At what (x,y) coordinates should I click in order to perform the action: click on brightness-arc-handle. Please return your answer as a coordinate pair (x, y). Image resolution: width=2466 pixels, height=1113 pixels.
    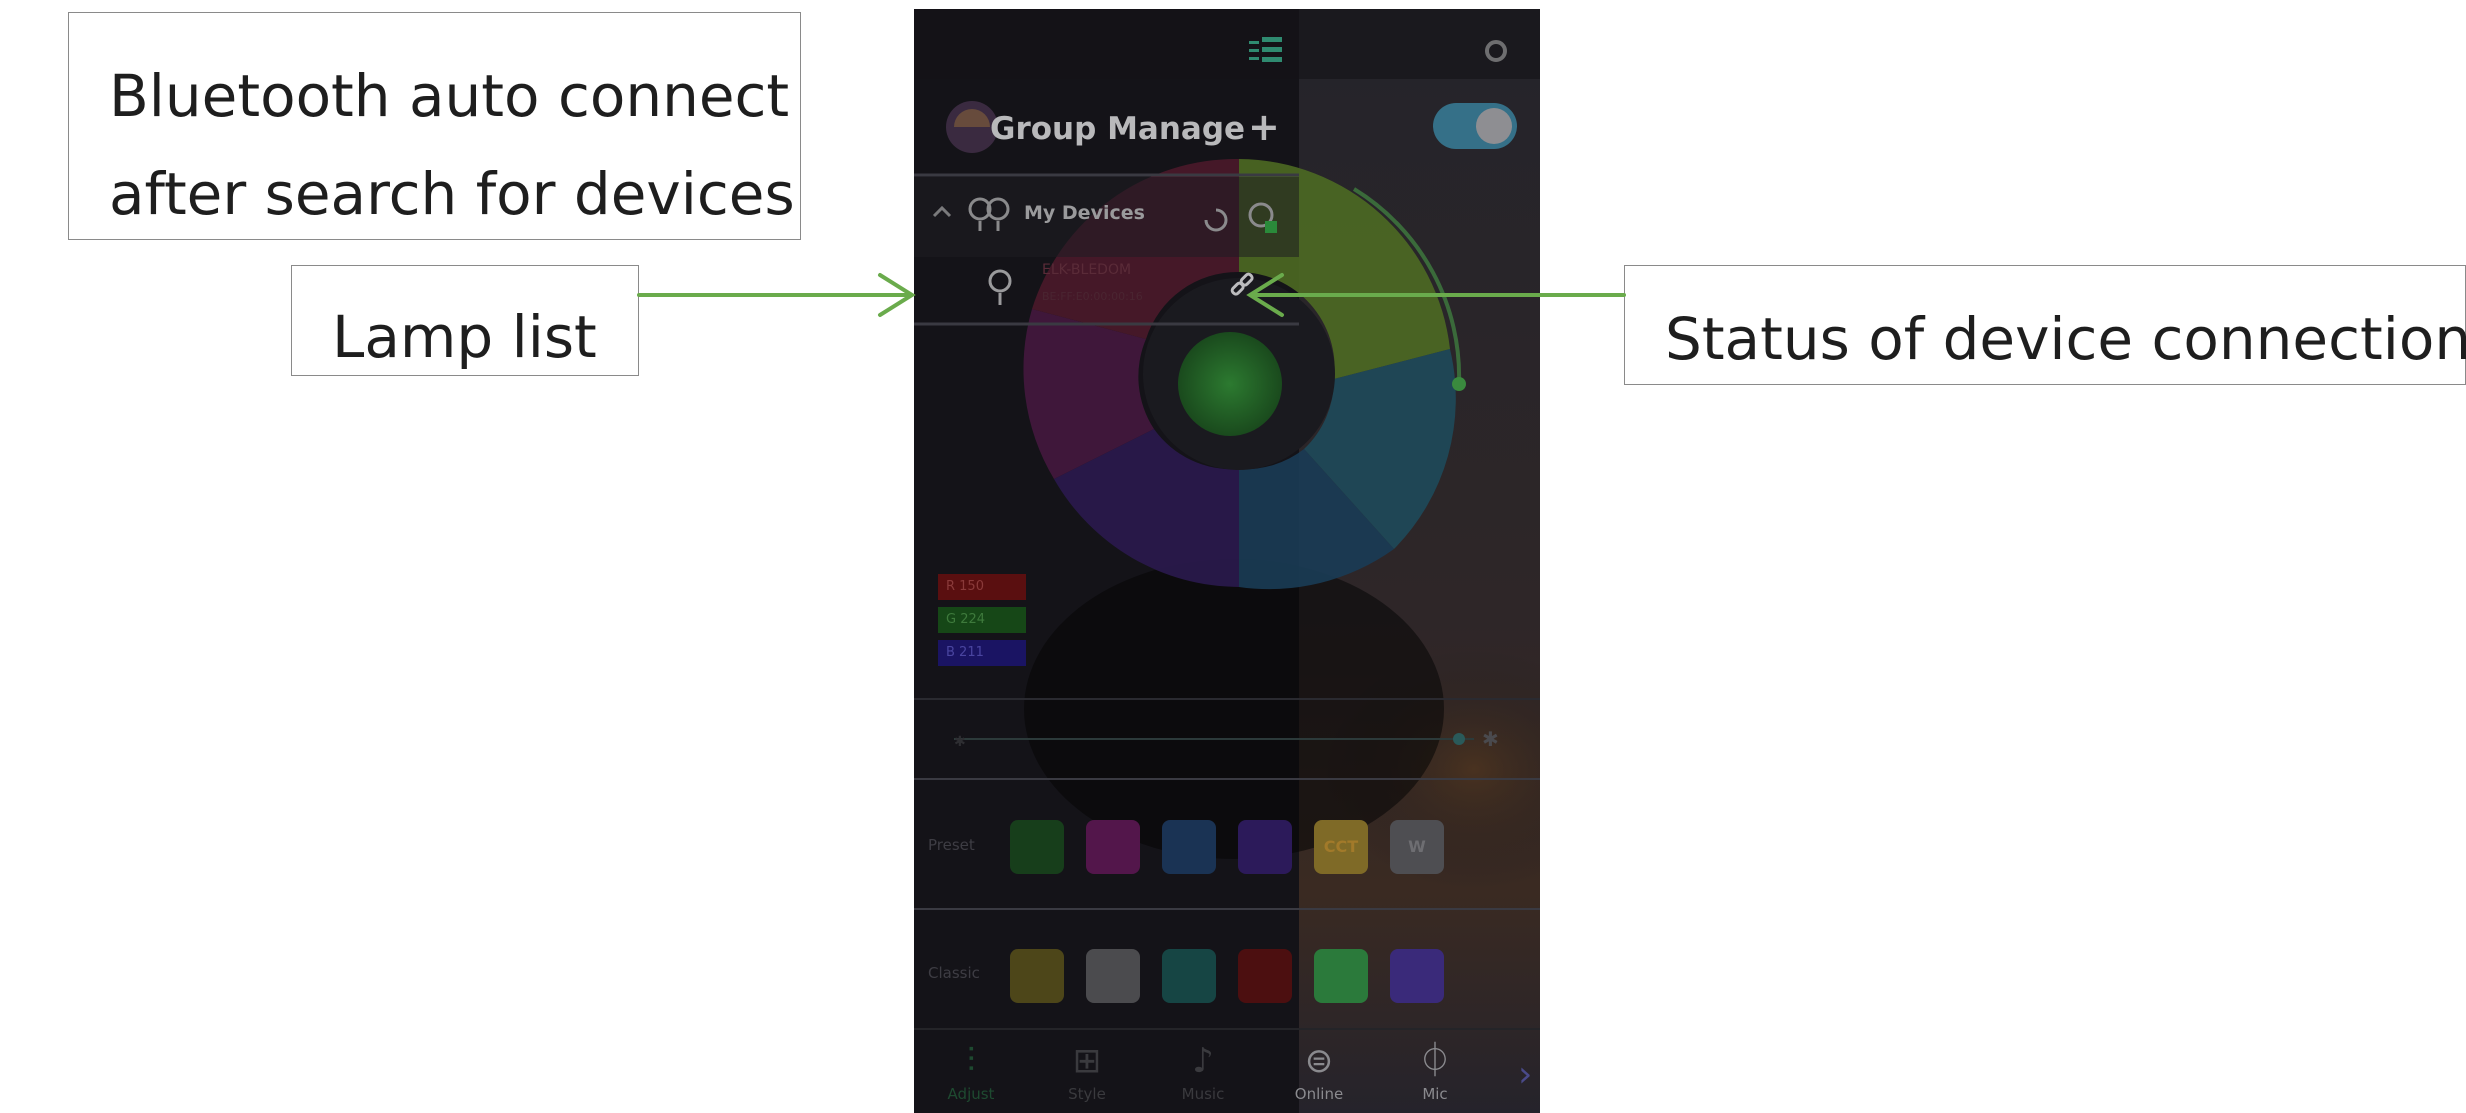
    Looking at the image, I should click on (1459, 384).